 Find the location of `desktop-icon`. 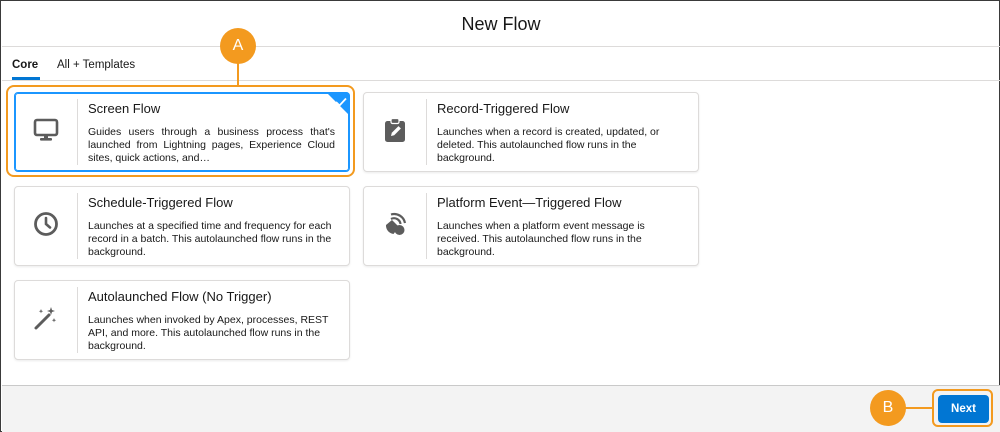

desktop-icon is located at coordinates (46, 132).